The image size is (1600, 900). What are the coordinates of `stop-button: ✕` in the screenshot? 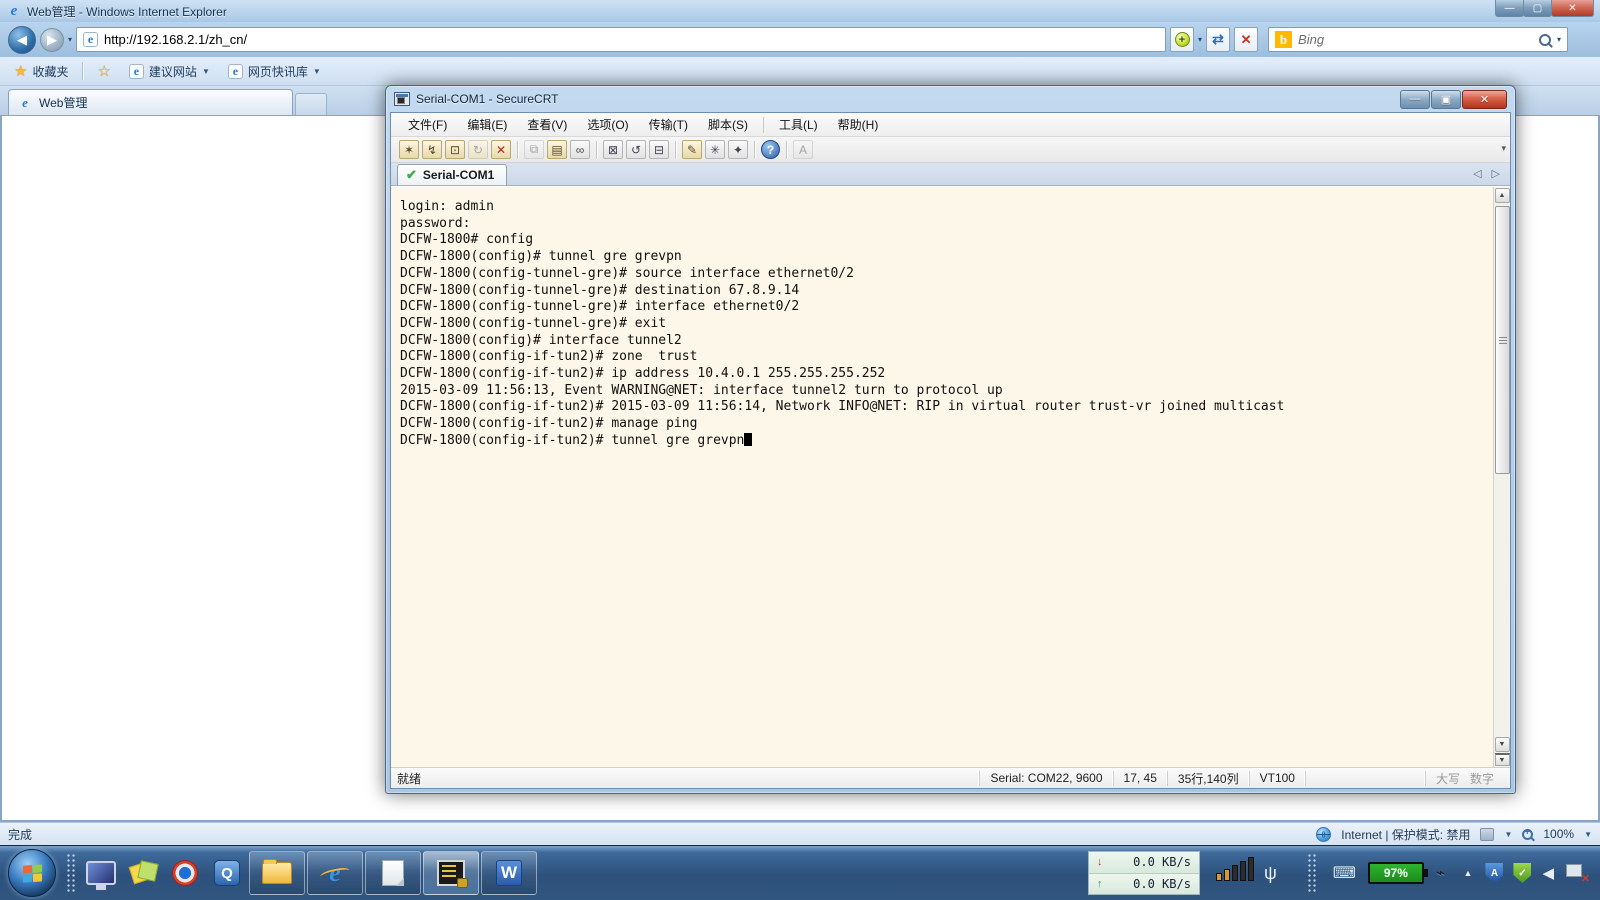 It's located at (1246, 39).